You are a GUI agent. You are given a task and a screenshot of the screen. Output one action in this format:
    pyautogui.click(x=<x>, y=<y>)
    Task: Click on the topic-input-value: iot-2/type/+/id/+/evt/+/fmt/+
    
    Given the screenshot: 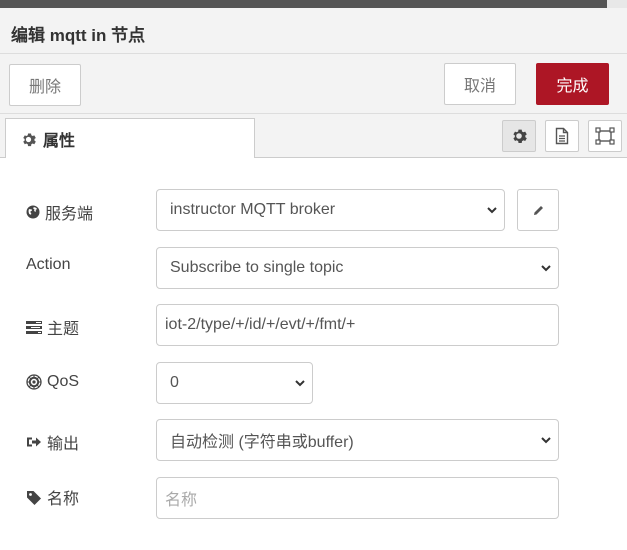 What is the action you would take?
    pyautogui.click(x=260, y=324)
    